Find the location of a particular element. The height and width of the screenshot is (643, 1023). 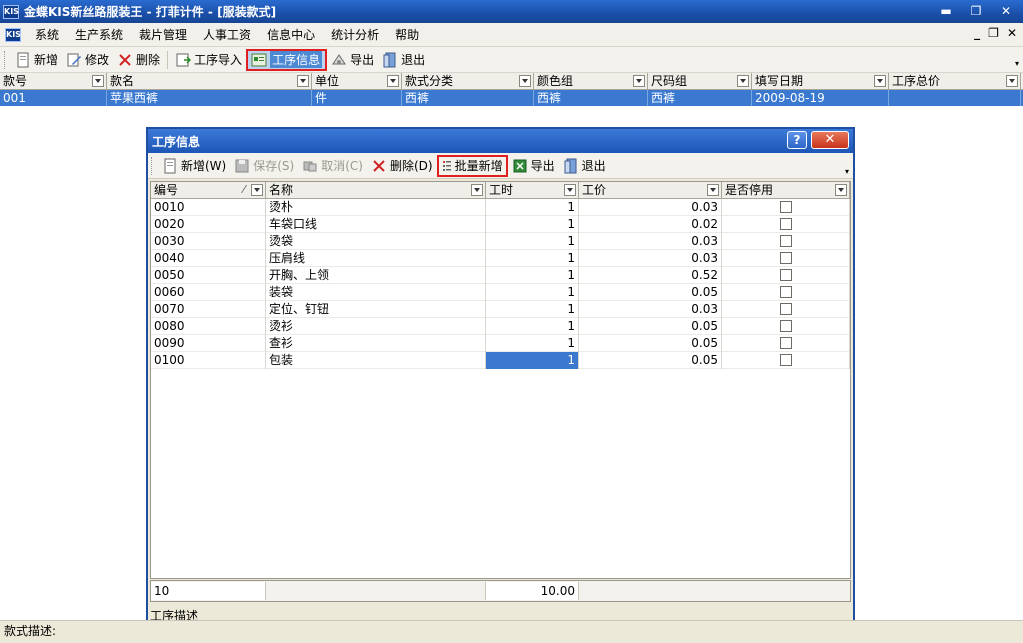

cell-category: 西裤 is located at coordinates (468, 98).